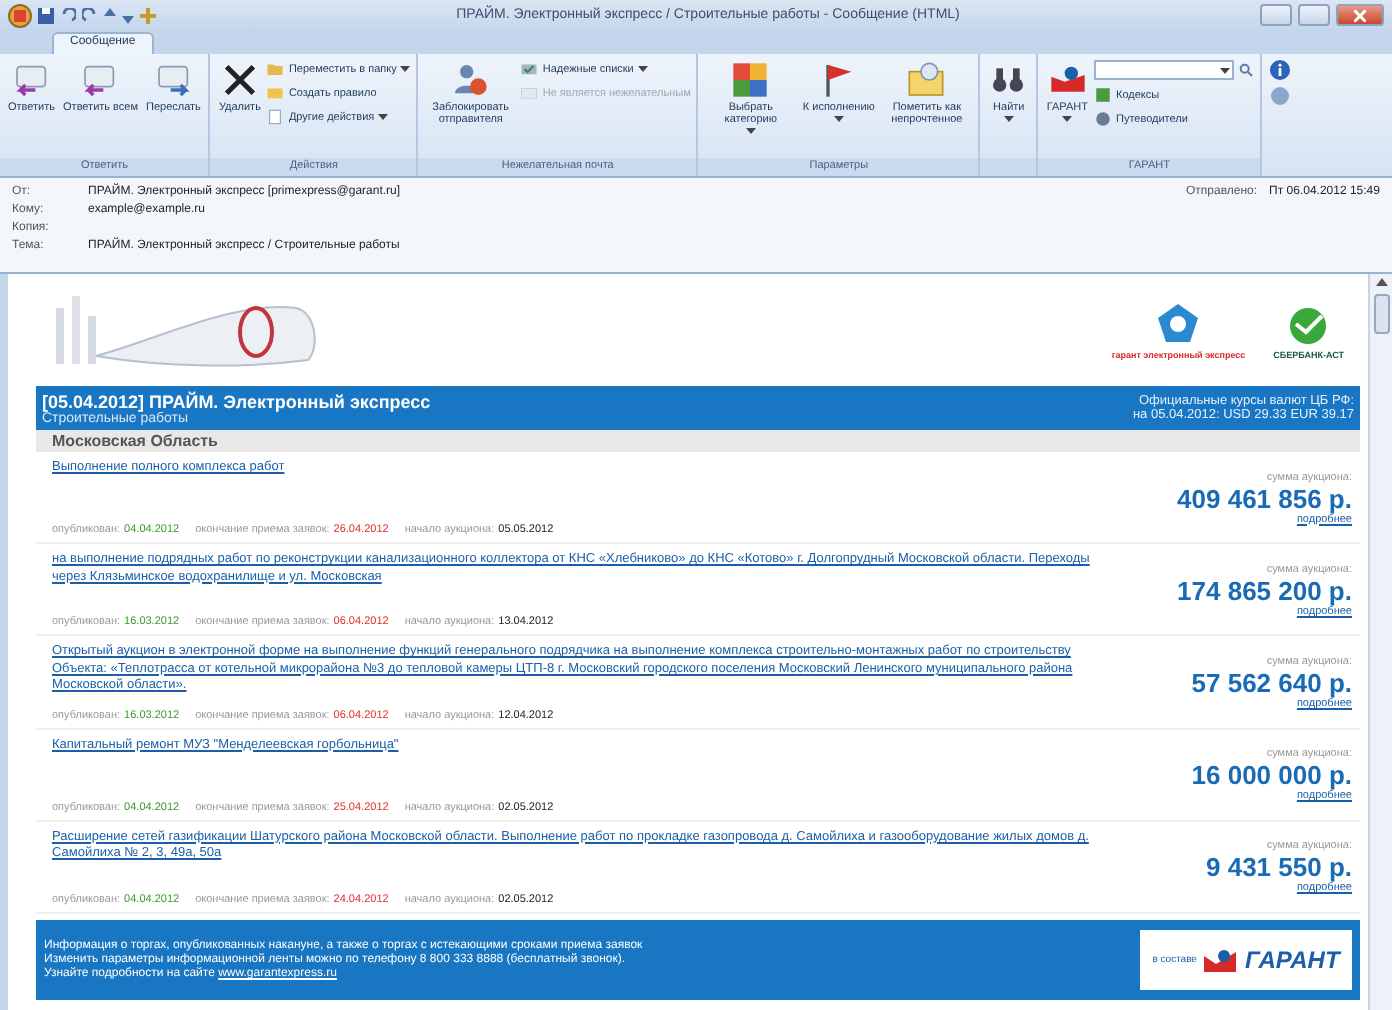  What do you see at coordinates (90, 15) in the screenshot?
I see `redo-icon` at bounding box center [90, 15].